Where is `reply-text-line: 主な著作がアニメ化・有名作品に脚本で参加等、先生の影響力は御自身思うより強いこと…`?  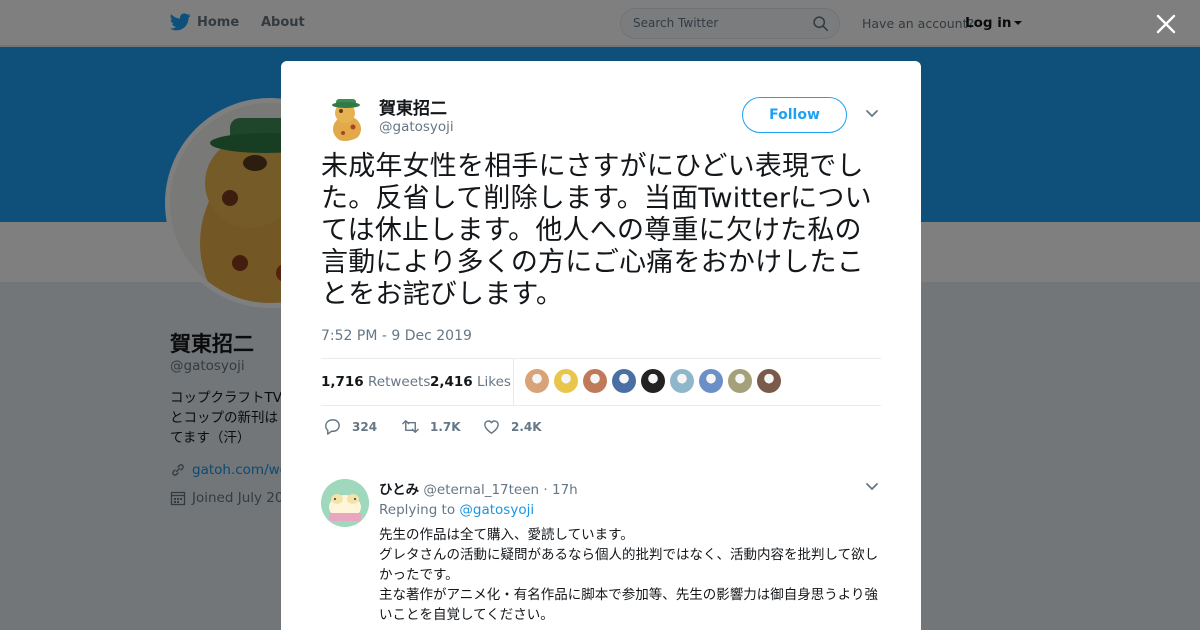
reply-text-line: 主な著作がアニメ化・有名作品に脚本で参加等、先生の影響力は御自身思うより強いこと… is located at coordinates (628, 605).